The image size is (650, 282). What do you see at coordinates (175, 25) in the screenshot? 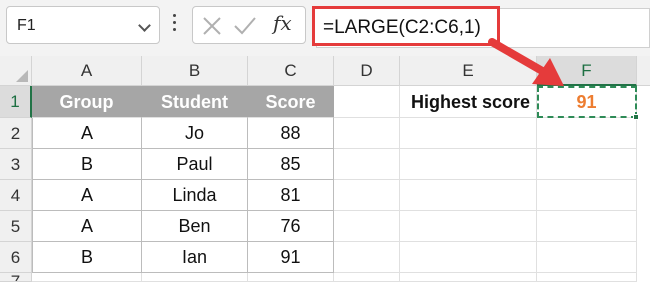
I see `more-icon` at bounding box center [175, 25].